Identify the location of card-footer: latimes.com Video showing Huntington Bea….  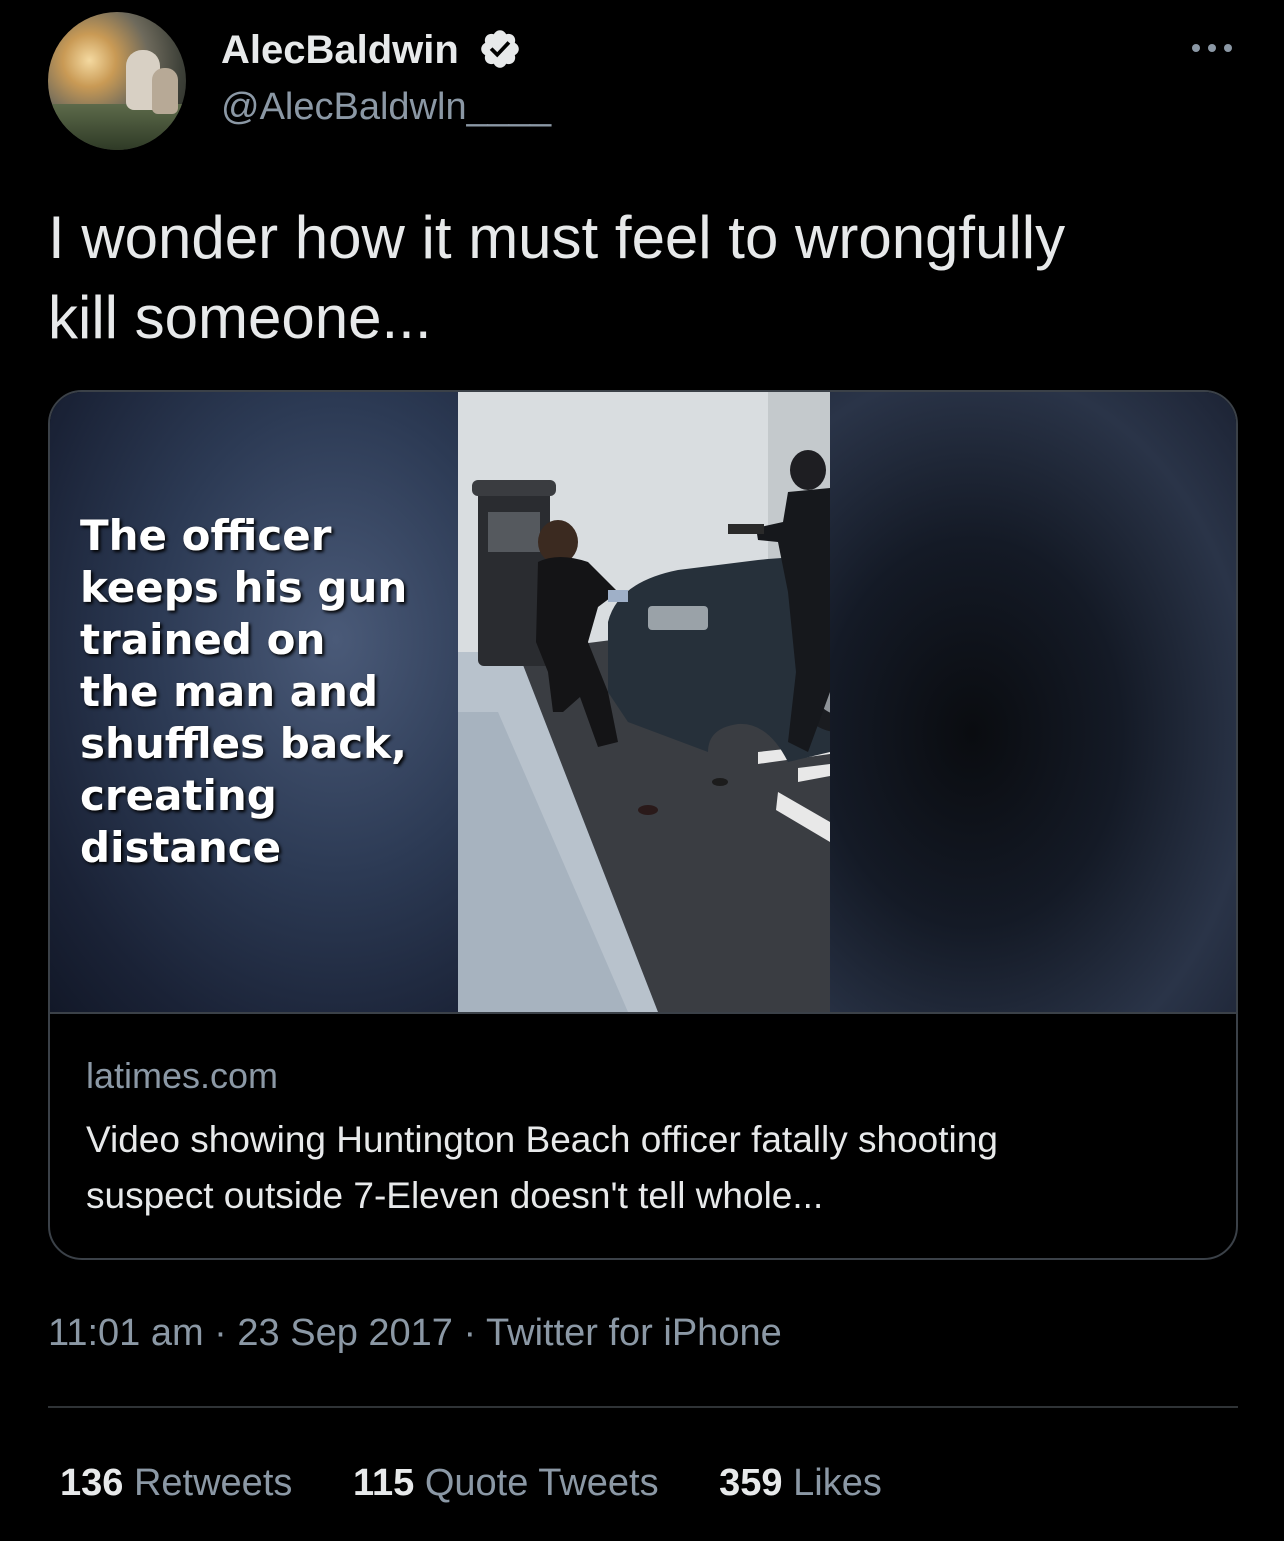
(643, 1135).